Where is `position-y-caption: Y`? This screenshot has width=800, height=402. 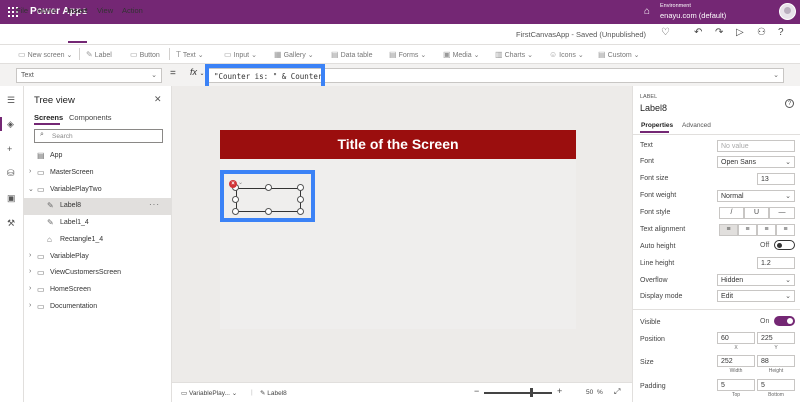
position-y-caption: Y is located at coordinates (776, 348).